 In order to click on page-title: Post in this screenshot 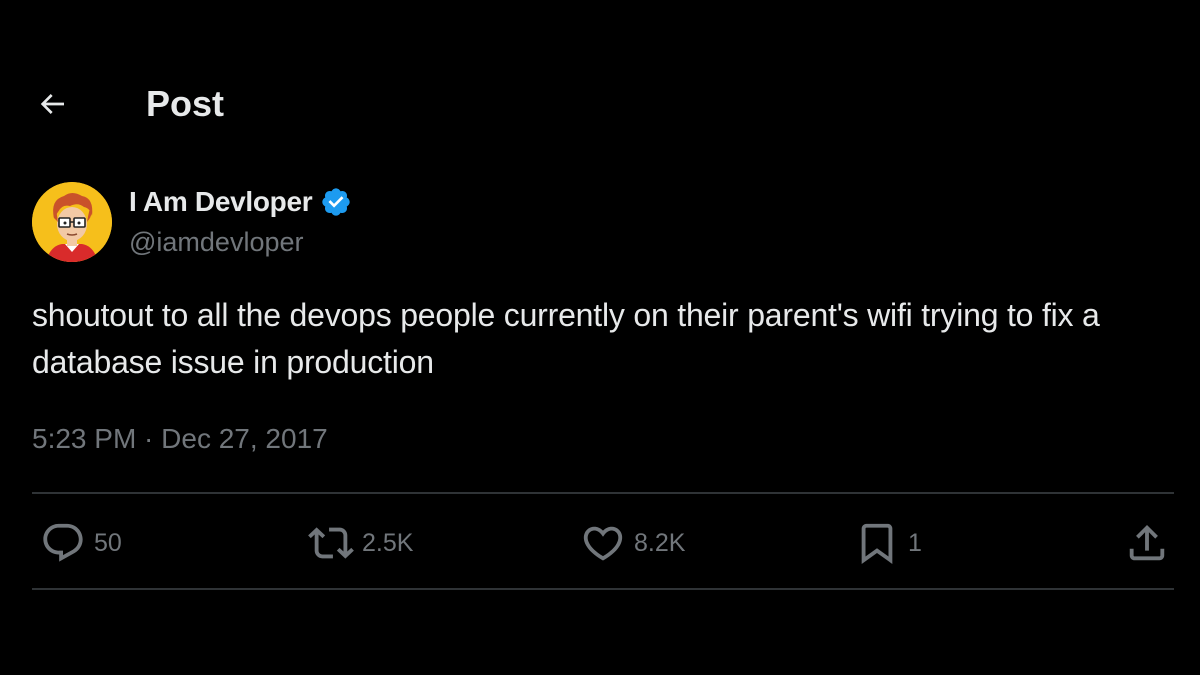, I will do `click(185, 103)`.